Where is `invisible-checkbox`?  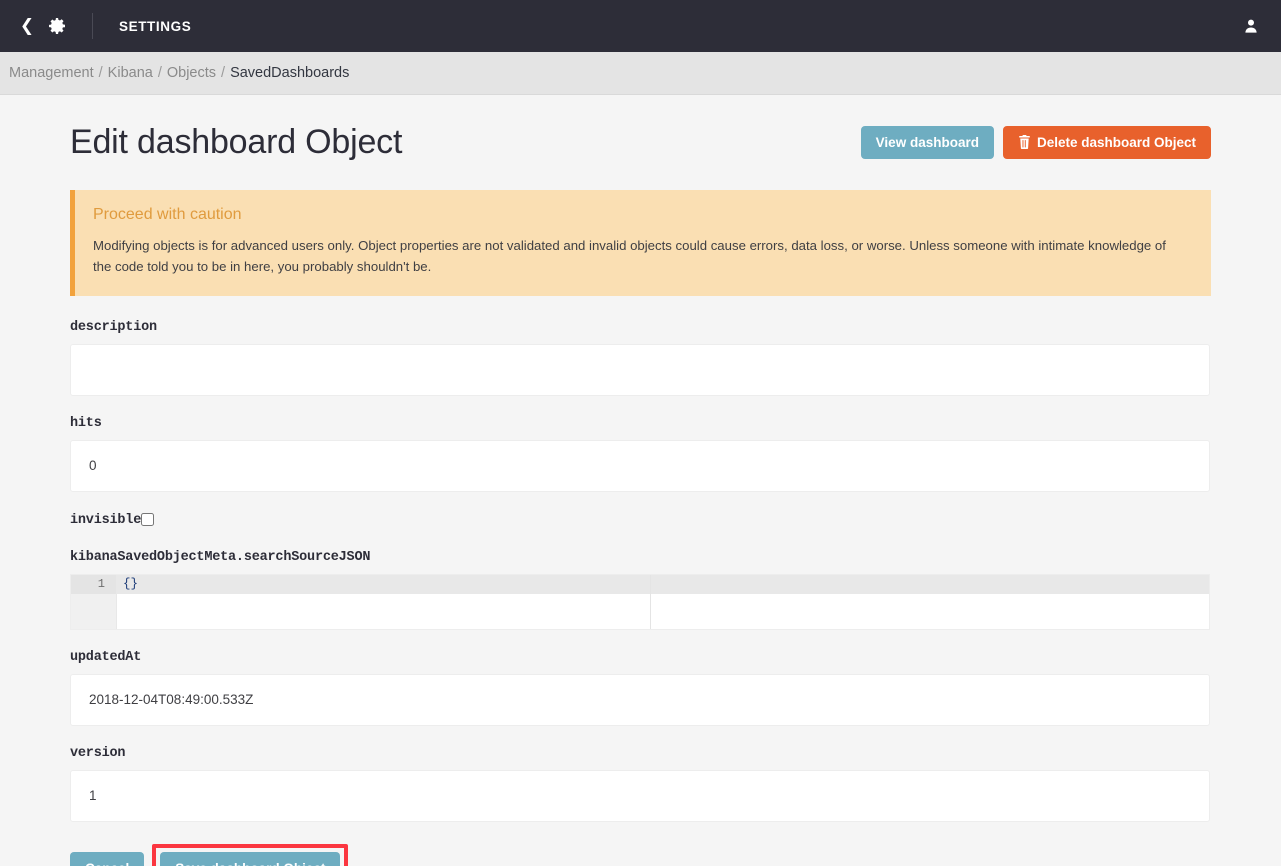 invisible-checkbox is located at coordinates (148, 520).